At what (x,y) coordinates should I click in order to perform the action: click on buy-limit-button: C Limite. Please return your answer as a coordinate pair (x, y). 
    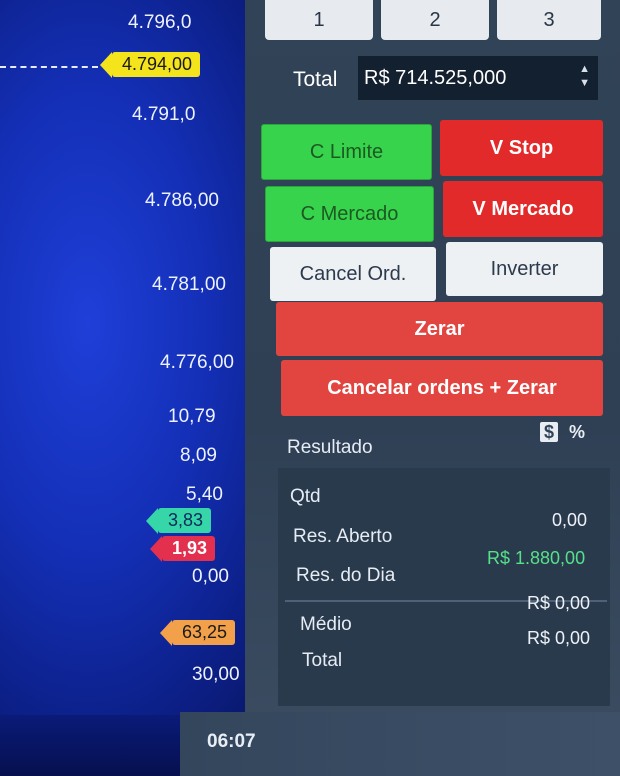
    Looking at the image, I should click on (346, 152).